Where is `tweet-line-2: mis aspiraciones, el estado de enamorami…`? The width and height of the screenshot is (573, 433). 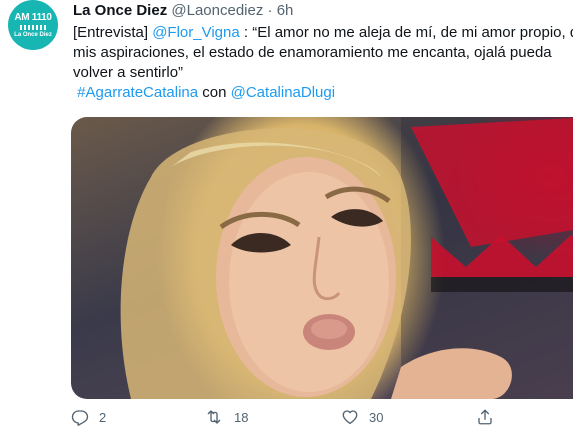 tweet-line-2: mis aspiraciones, el estado de enamorami… is located at coordinates (312, 52).